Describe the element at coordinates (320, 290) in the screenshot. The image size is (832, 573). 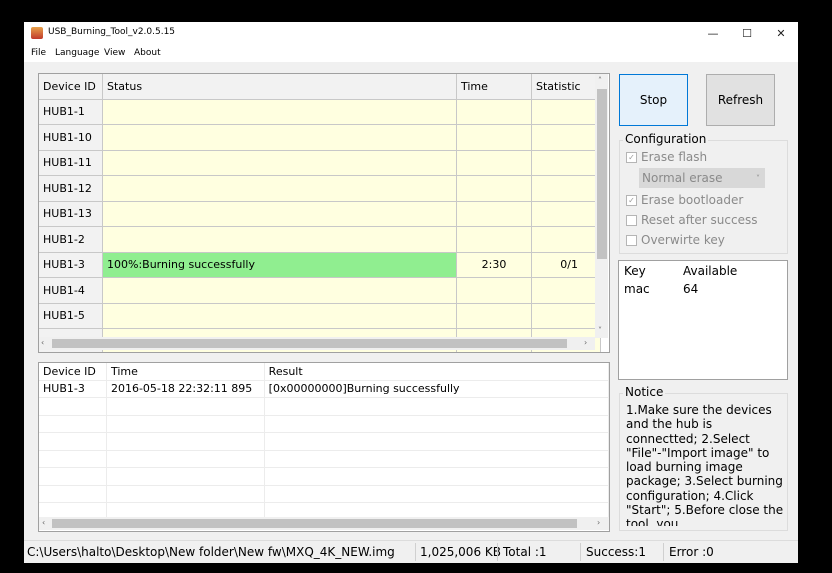
I see `device-row: HUB1-4` at that location.